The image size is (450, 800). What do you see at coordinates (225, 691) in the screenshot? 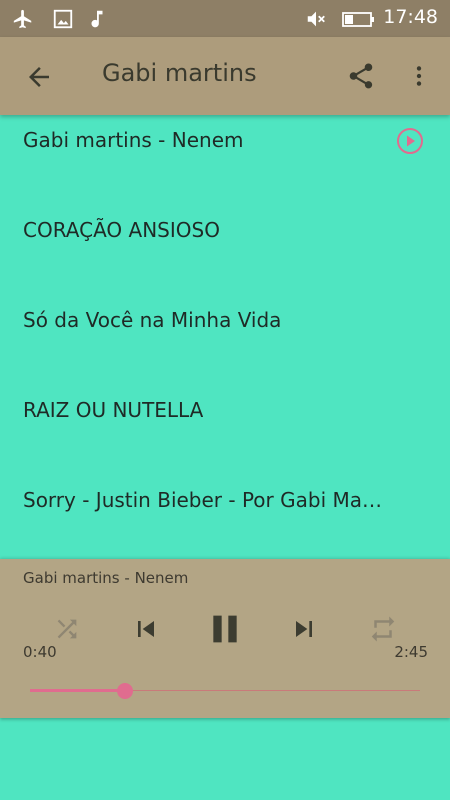
I see `seek-bar` at bounding box center [225, 691].